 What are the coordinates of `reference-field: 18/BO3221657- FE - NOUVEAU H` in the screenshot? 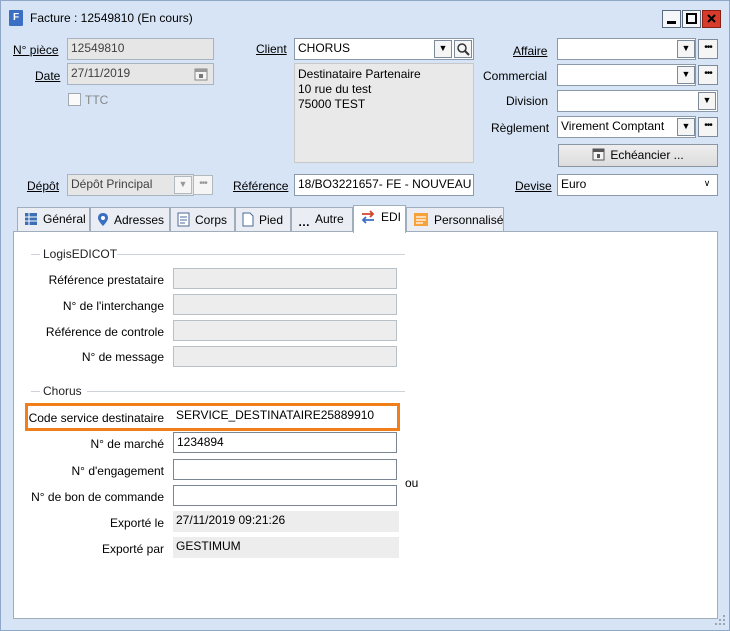 It's located at (384, 185).